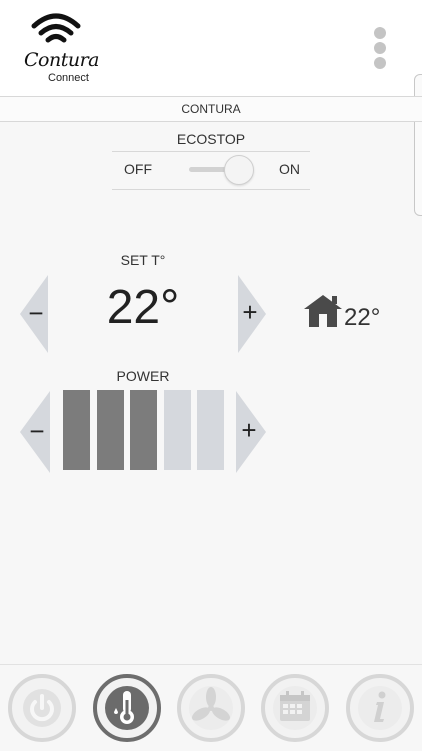 This screenshot has width=422, height=751. I want to click on toggle-knob, so click(239, 170).